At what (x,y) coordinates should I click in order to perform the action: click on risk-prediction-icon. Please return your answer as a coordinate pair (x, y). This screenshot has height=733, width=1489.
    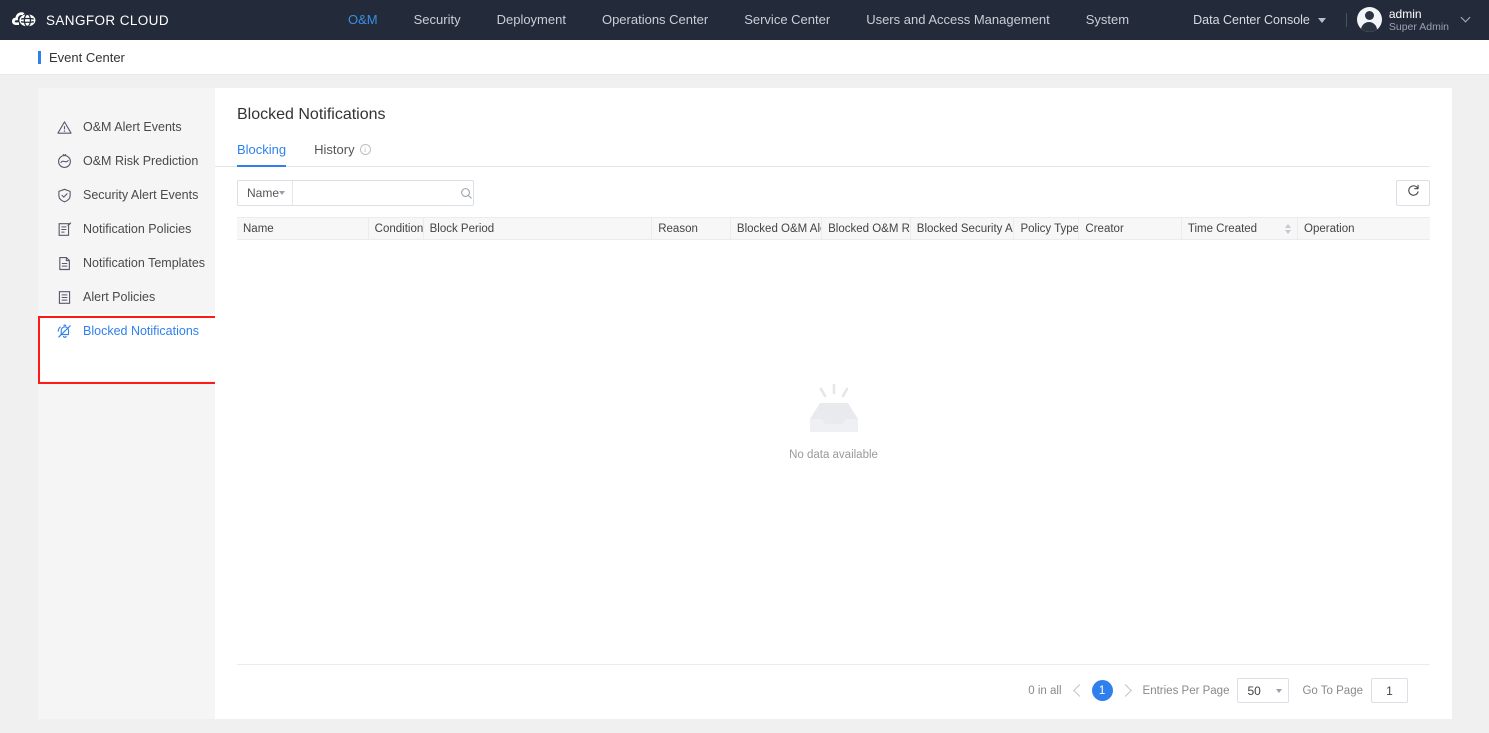
    Looking at the image, I should click on (64, 161).